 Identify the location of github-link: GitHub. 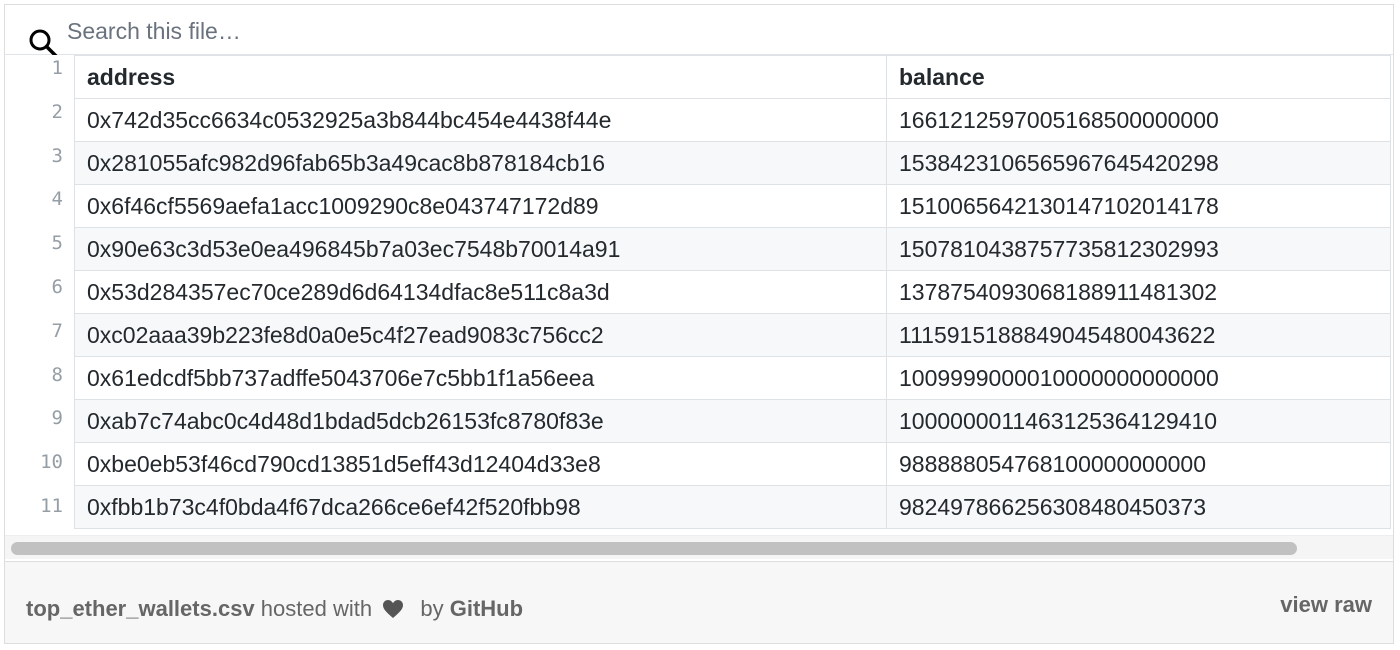
(486, 608).